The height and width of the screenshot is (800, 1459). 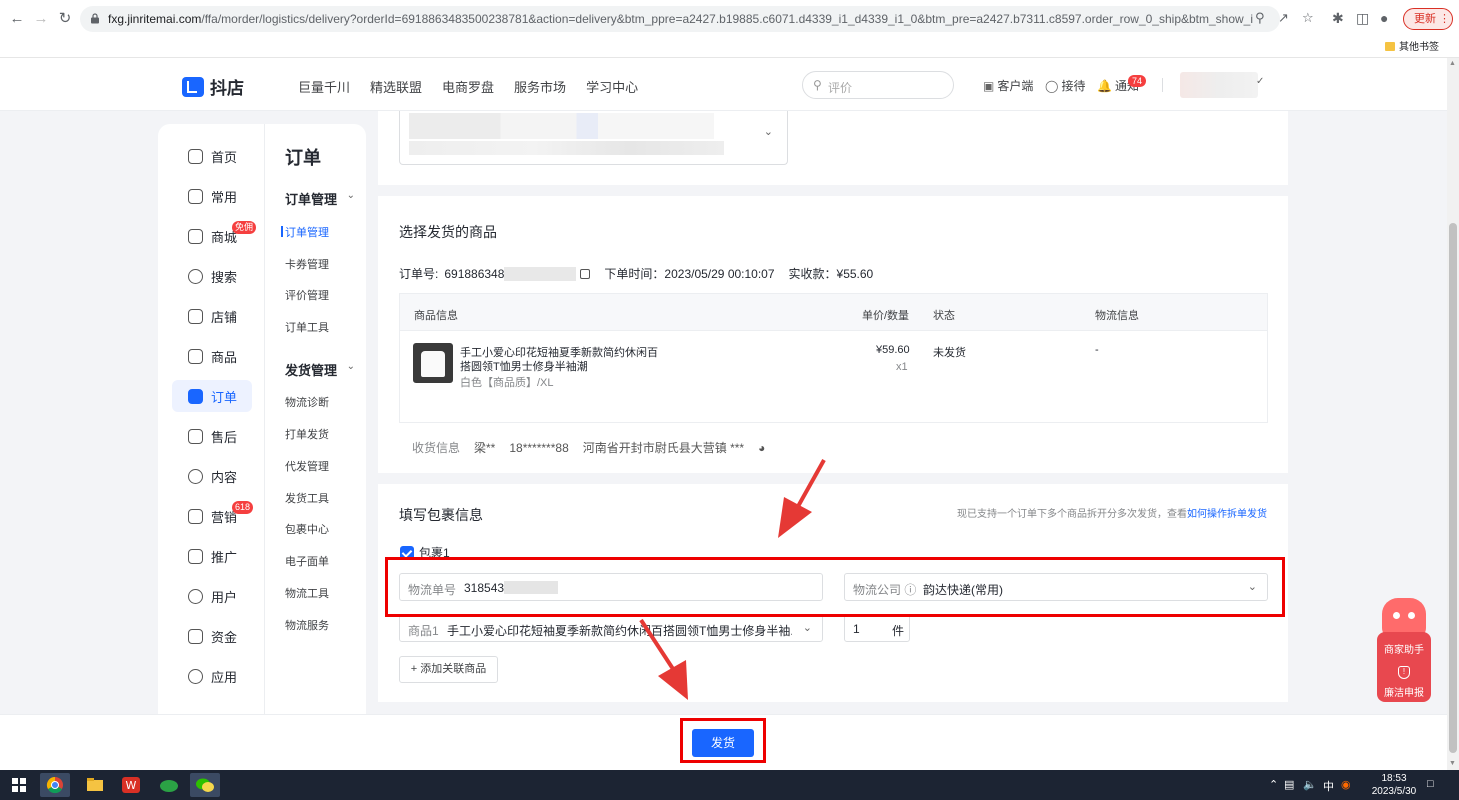 What do you see at coordinates (732, 579) in the screenshot?
I see `arrow-overlay` at bounding box center [732, 579].